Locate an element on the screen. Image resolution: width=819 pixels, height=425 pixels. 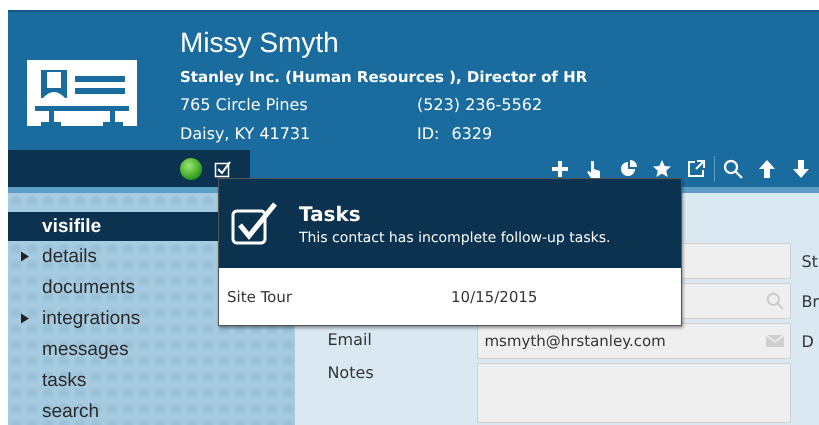
address-line: Daisy, KY 41731 is located at coordinates (246, 134).